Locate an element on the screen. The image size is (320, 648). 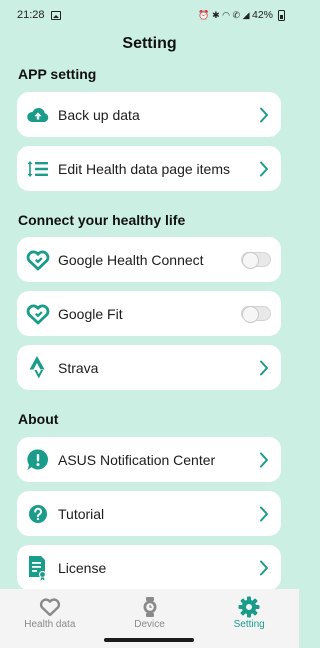
status-indicators: ⏰ ✱ ◠ ✆ ◢ 42% is located at coordinates (241, 15).